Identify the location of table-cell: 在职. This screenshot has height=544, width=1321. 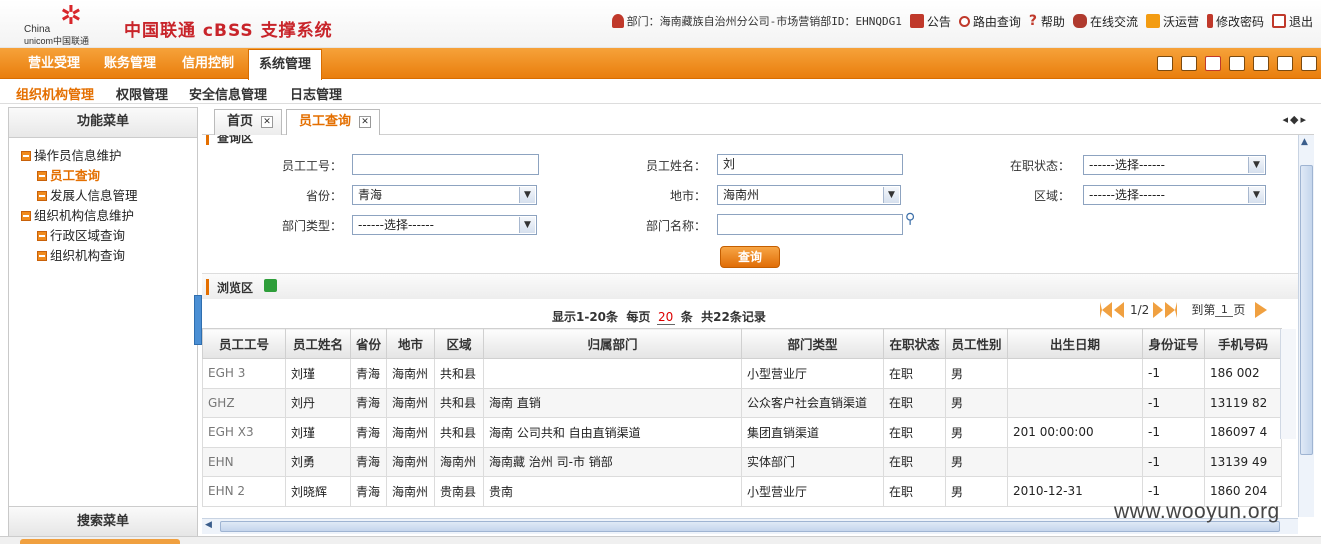
(914, 402).